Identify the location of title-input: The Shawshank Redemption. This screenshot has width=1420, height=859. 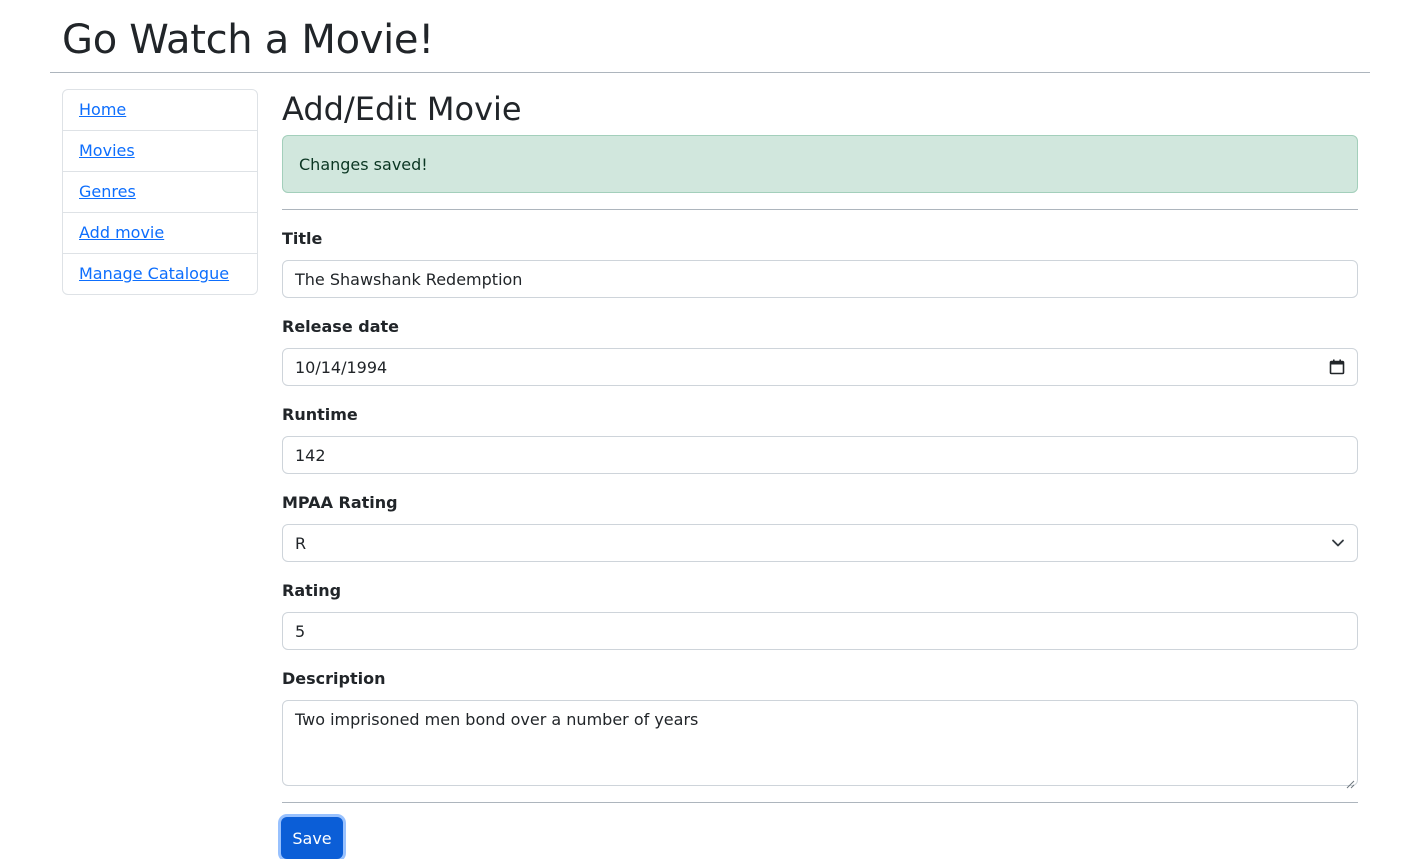
(820, 279).